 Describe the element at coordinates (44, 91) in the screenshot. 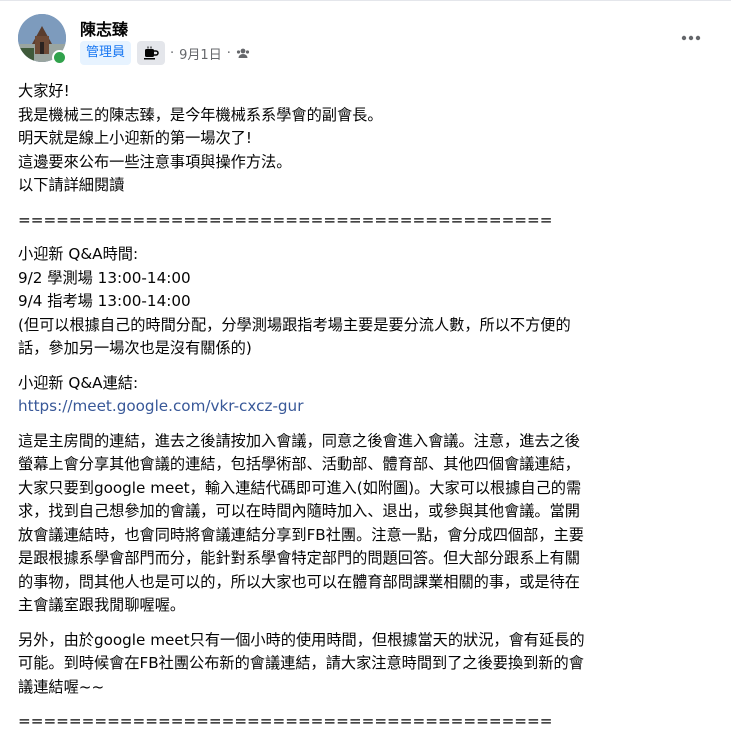

I see `text-line: 大家好!` at that location.